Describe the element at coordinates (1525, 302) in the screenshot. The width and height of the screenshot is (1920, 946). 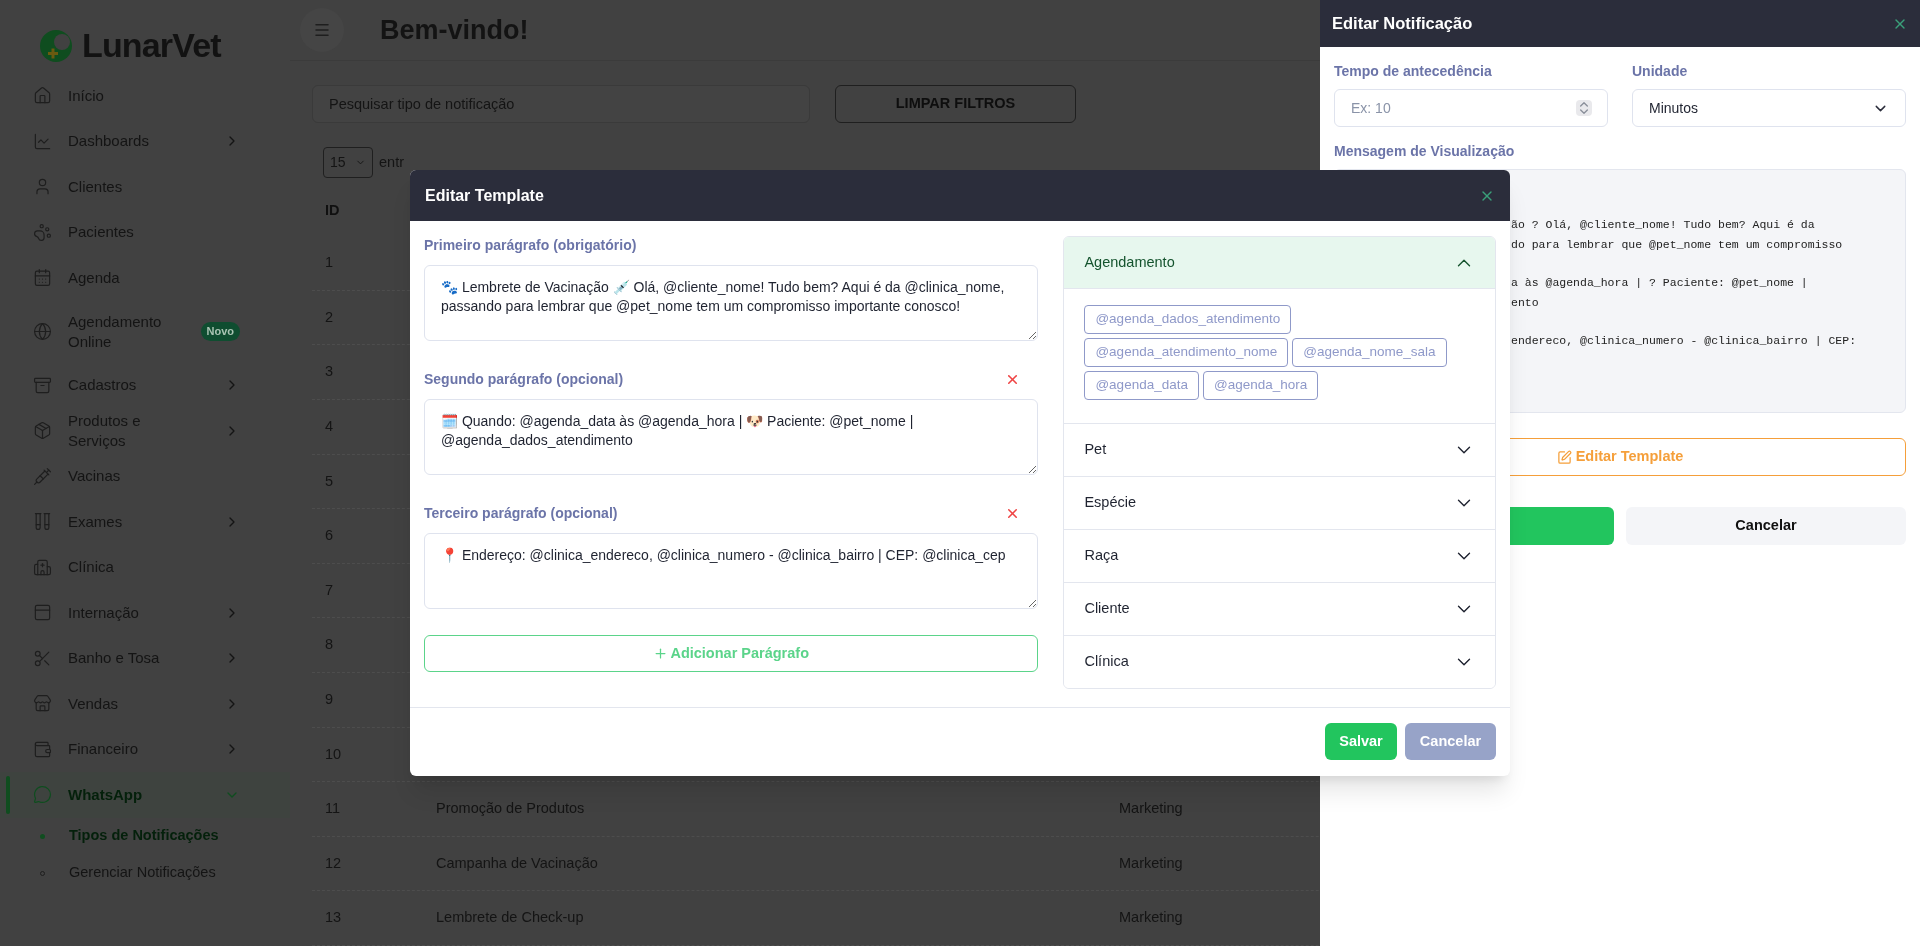
I see `preview-text: ento` at that location.